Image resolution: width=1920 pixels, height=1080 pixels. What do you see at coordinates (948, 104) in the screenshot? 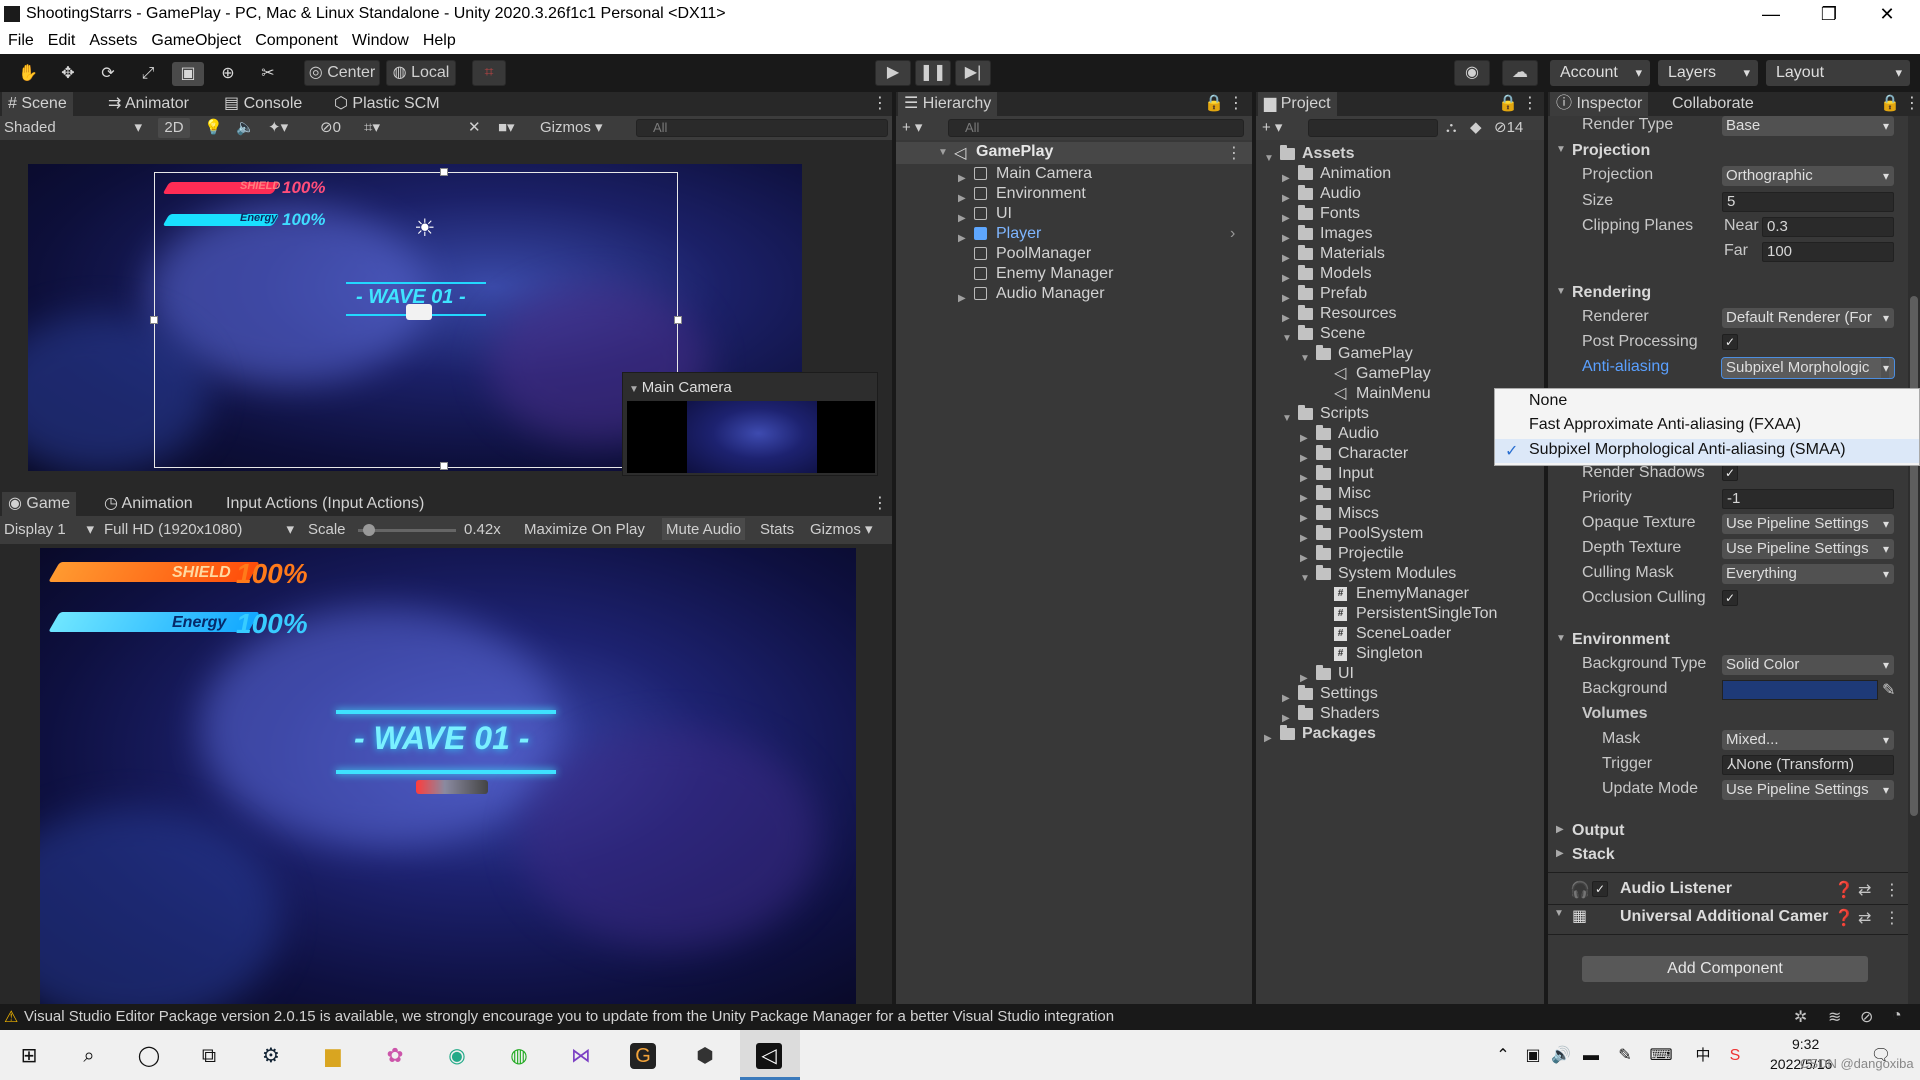
I see `tab-hierarchy: ☰ Hierarchy` at bounding box center [948, 104].